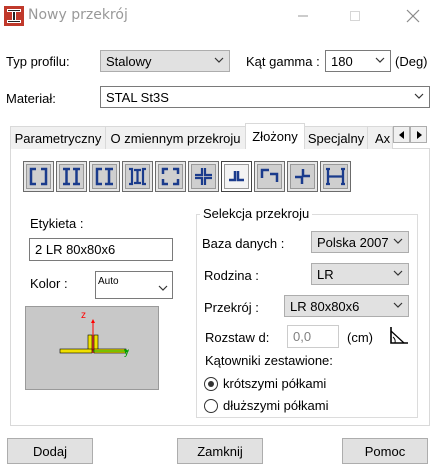 The image size is (440, 474). Describe the element at coordinates (276, 405) in the screenshot. I see `radio-long-label: dłuższymi półkami` at that location.